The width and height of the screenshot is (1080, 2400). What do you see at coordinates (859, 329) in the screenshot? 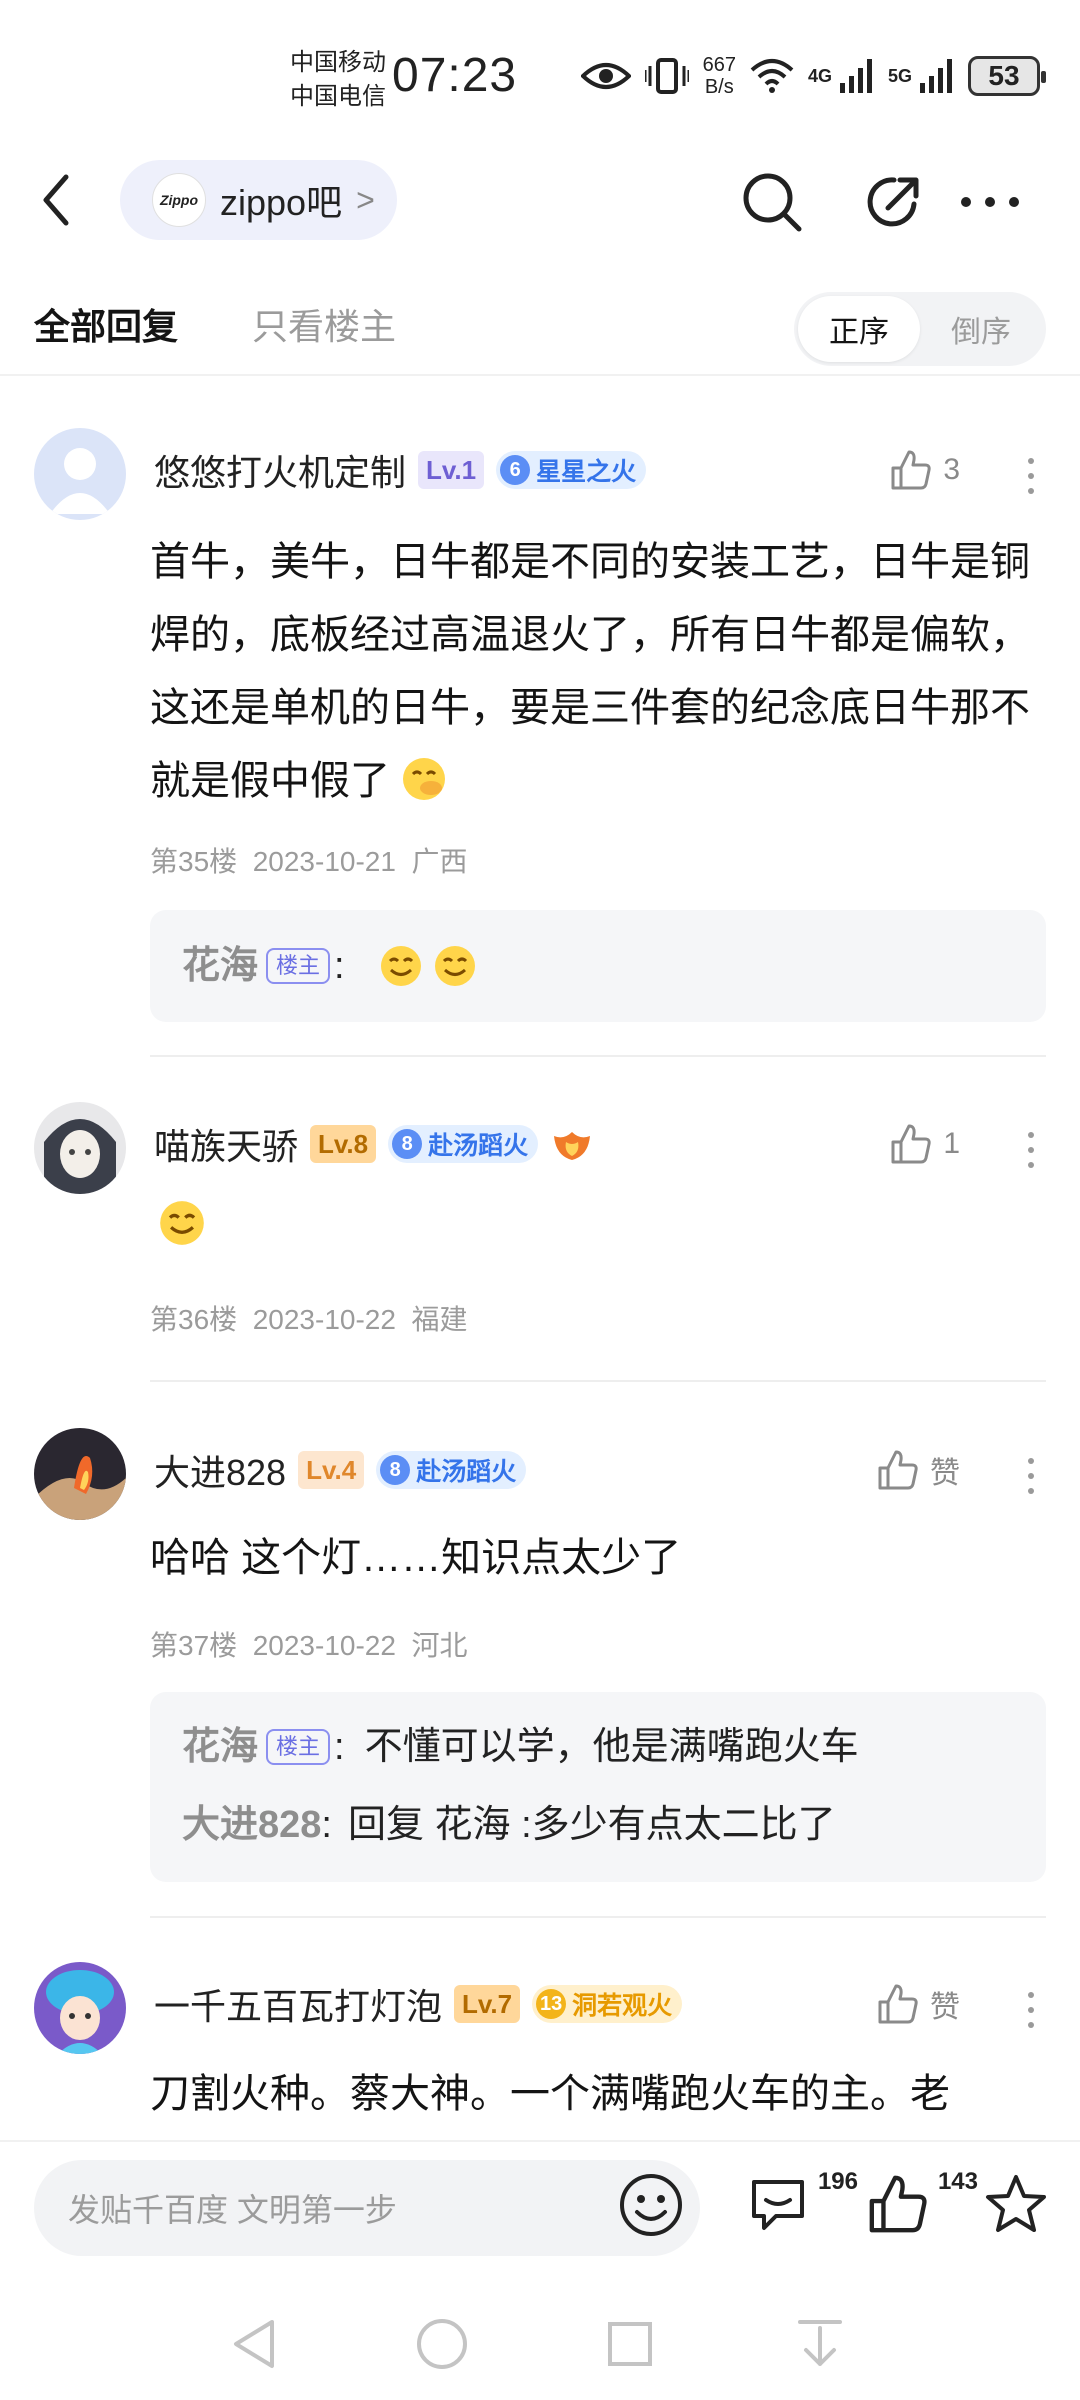
I see `sort-ascending: 正序` at bounding box center [859, 329].